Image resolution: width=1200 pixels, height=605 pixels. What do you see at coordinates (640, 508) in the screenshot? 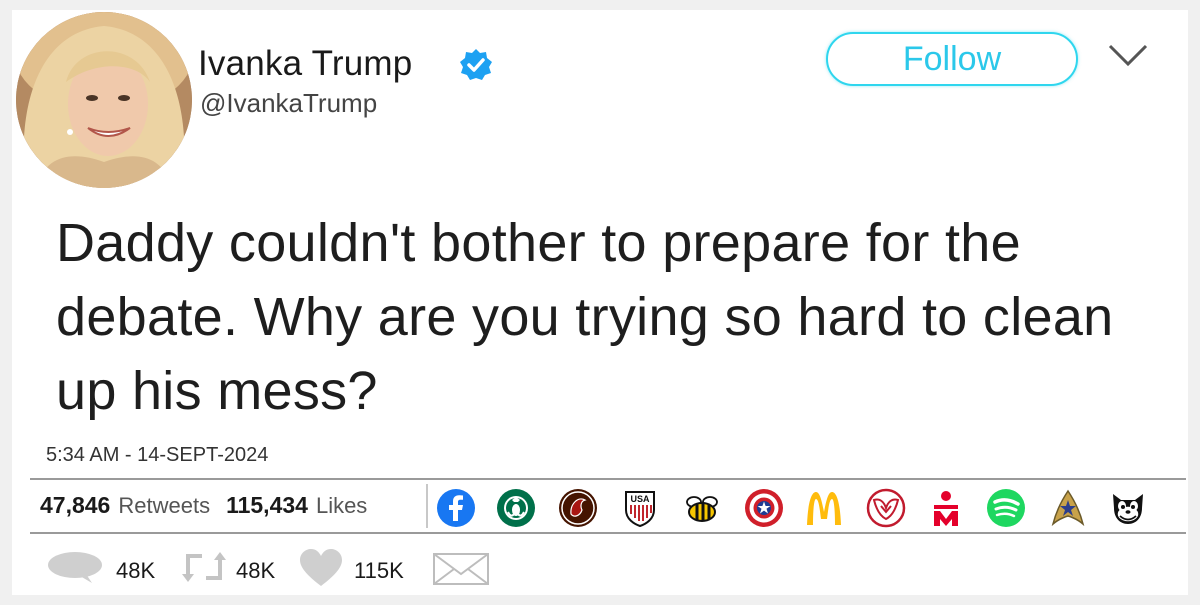
I see `usa-soccer-icon: USA` at bounding box center [640, 508].